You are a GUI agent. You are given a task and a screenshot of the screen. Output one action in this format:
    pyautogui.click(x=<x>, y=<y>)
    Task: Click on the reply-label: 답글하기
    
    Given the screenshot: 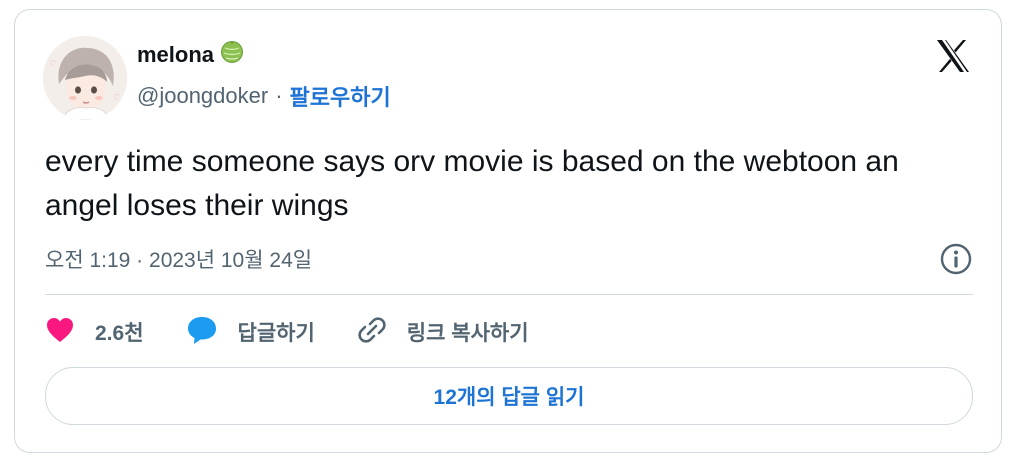 What is the action you would take?
    pyautogui.click(x=276, y=333)
    